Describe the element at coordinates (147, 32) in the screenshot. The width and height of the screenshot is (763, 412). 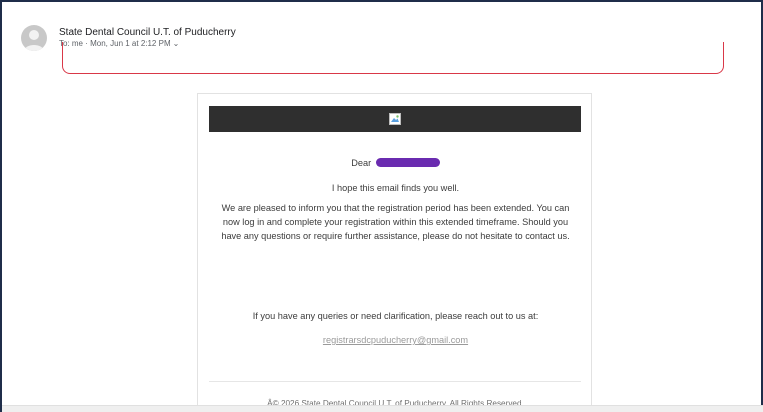
I see `sender-name: State Dental Council U.T. of Puducherry` at that location.